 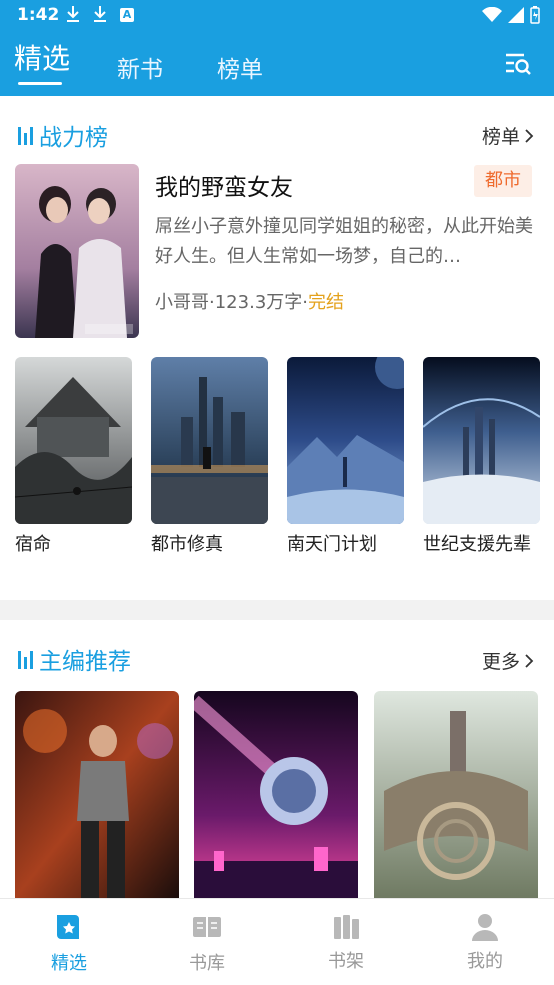 I want to click on author-name: 小哥哥, so click(x=182, y=302).